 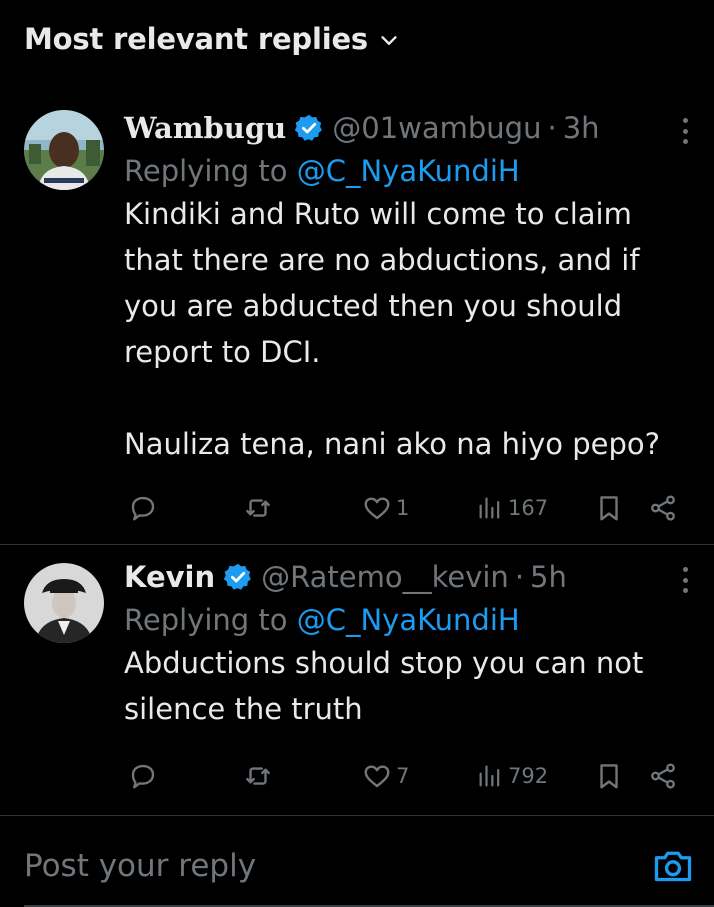 I want to click on post-text-line: you are abducted then you should, so click(x=373, y=306).